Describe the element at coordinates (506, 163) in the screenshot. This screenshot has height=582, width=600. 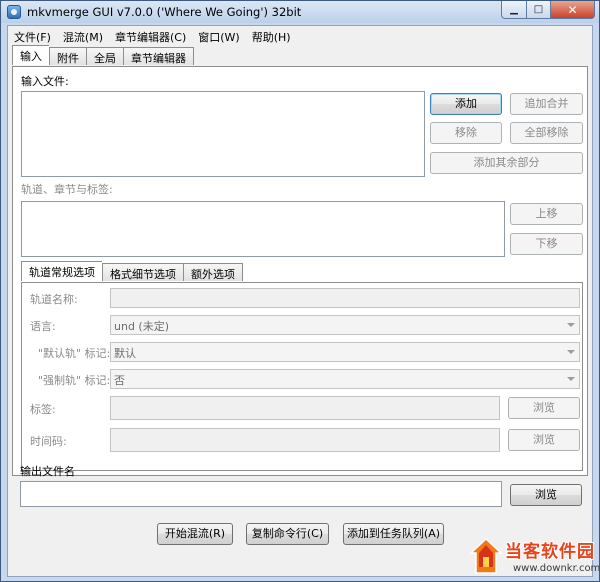
I see `add-parts-button: 添加其余部分` at that location.